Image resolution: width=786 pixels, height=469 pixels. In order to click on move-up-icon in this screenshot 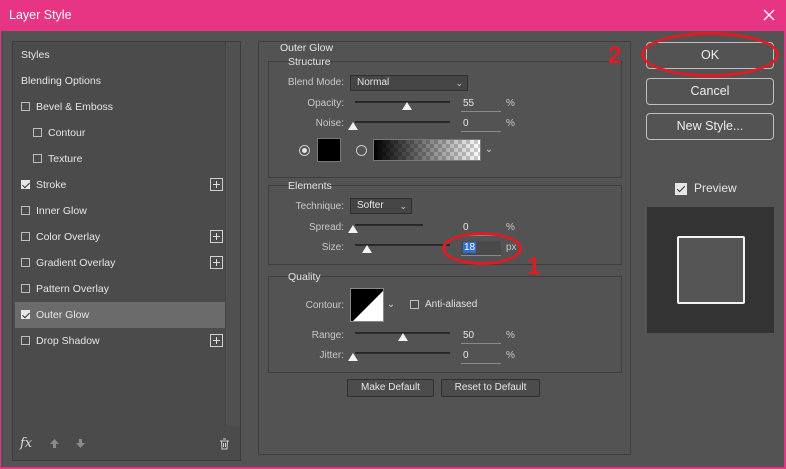, I will do `click(54, 445)`.